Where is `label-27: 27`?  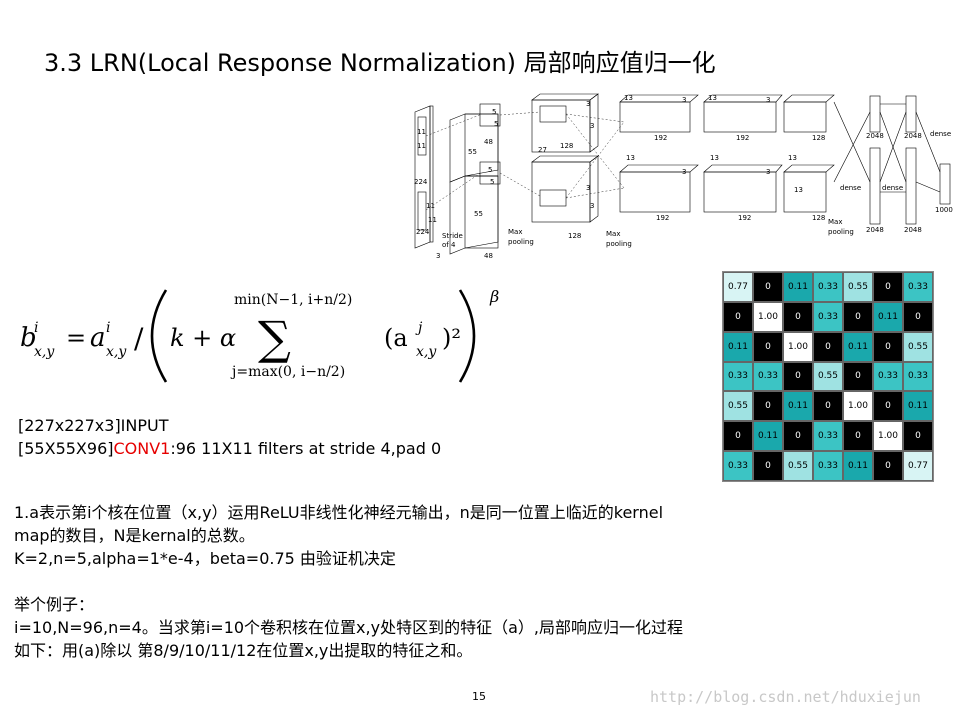 label-27: 27 is located at coordinates (542, 150).